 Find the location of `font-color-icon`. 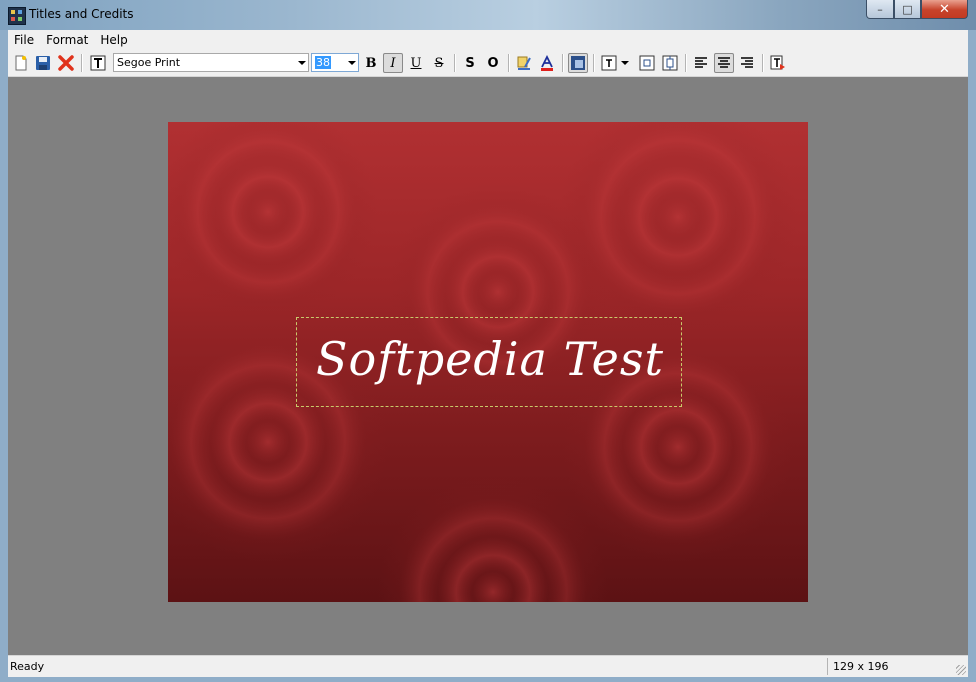

font-color-icon is located at coordinates (547, 63).